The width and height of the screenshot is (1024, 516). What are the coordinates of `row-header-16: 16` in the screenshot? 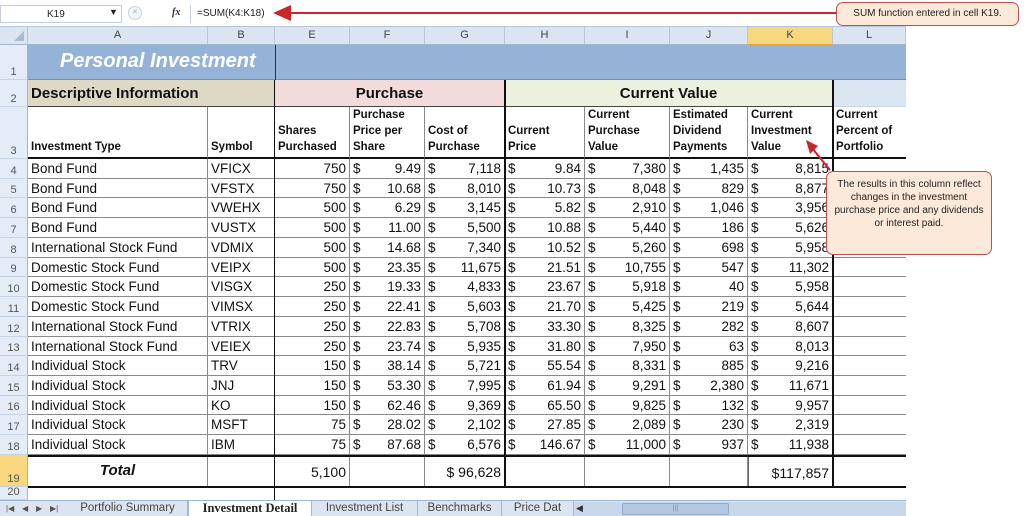 It's located at (14, 405).